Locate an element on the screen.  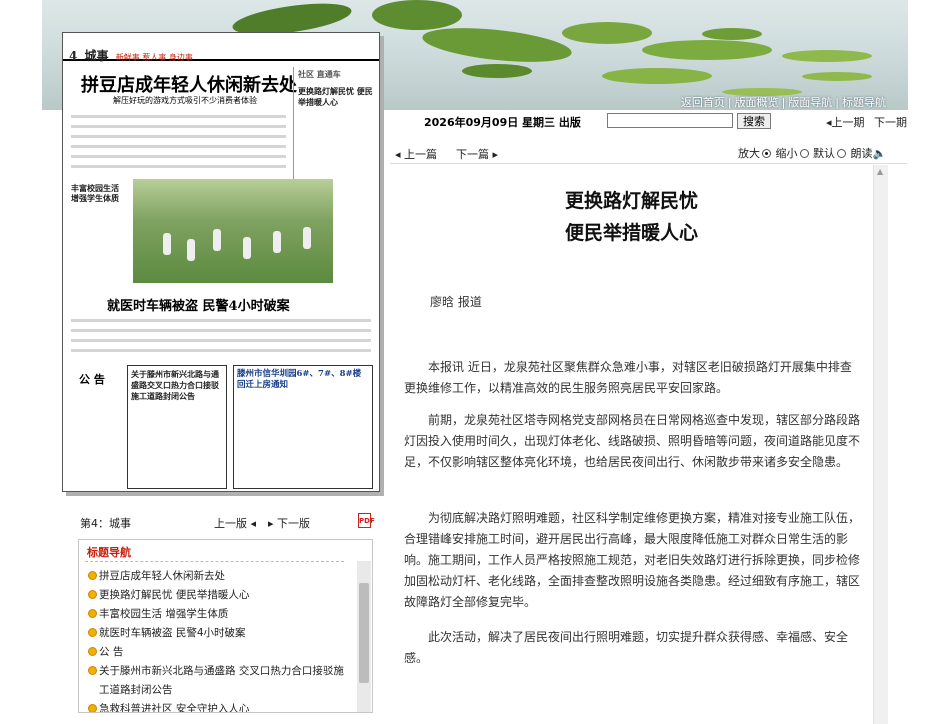
title-nav-item: 公 告 is located at coordinates (218, 652).